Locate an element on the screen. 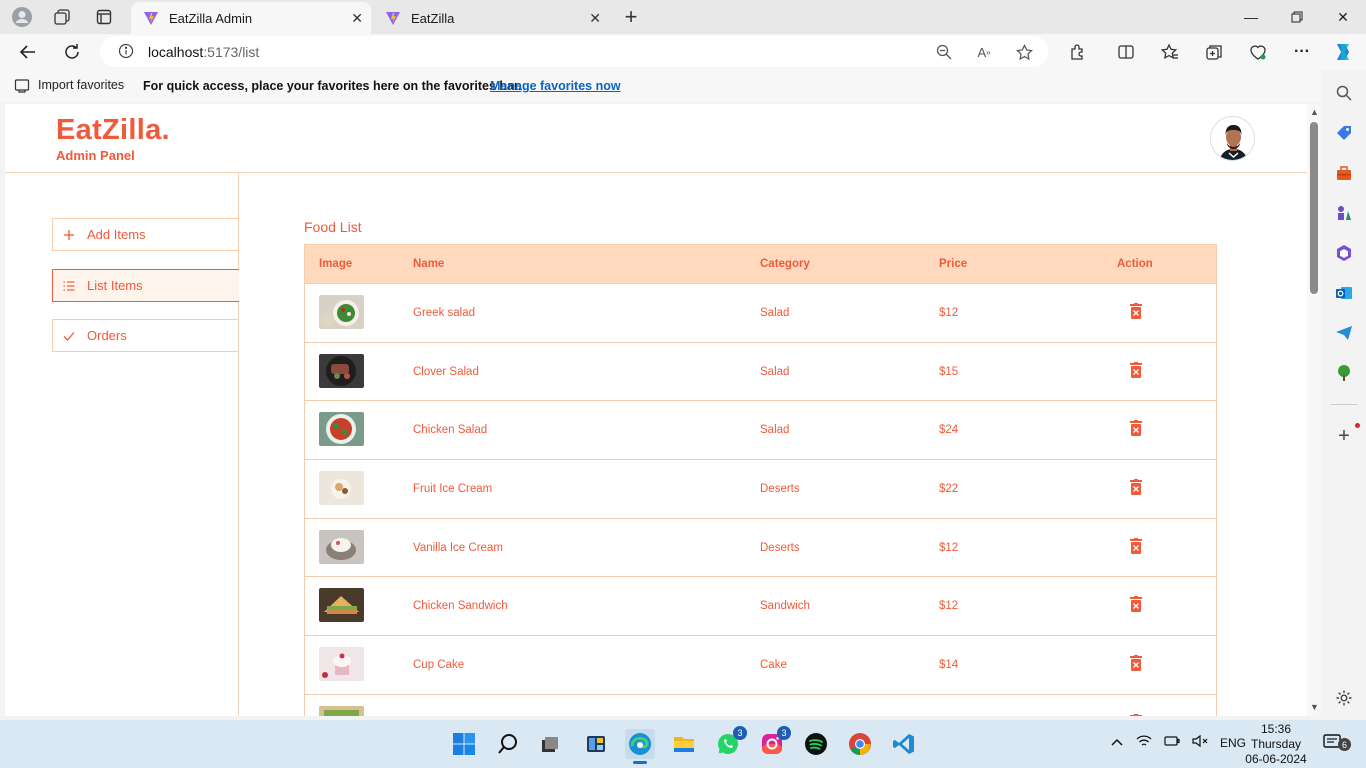 The width and height of the screenshot is (1366, 768). tree-icon is located at coordinates (1344, 373).